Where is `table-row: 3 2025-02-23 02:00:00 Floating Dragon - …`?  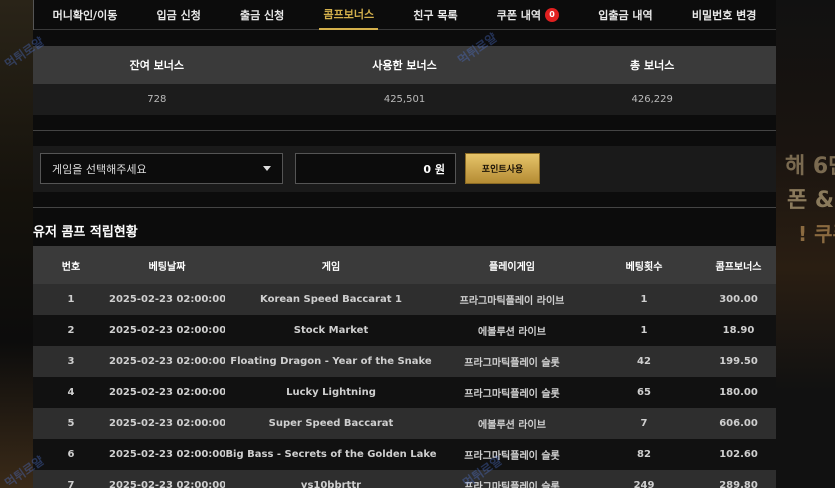
table-row: 3 2025-02-23 02:00:00 Floating Dragon - … is located at coordinates (404, 361).